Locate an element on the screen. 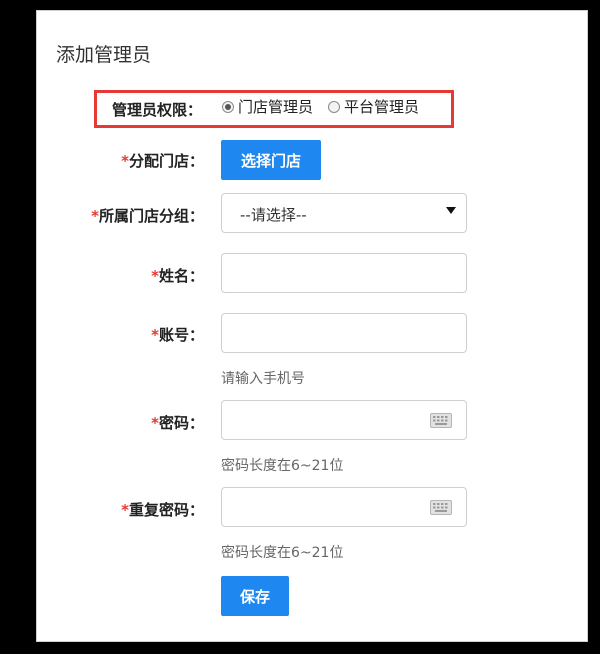 The height and width of the screenshot is (654, 600). password-label: *密码： is located at coordinates (104, 422).